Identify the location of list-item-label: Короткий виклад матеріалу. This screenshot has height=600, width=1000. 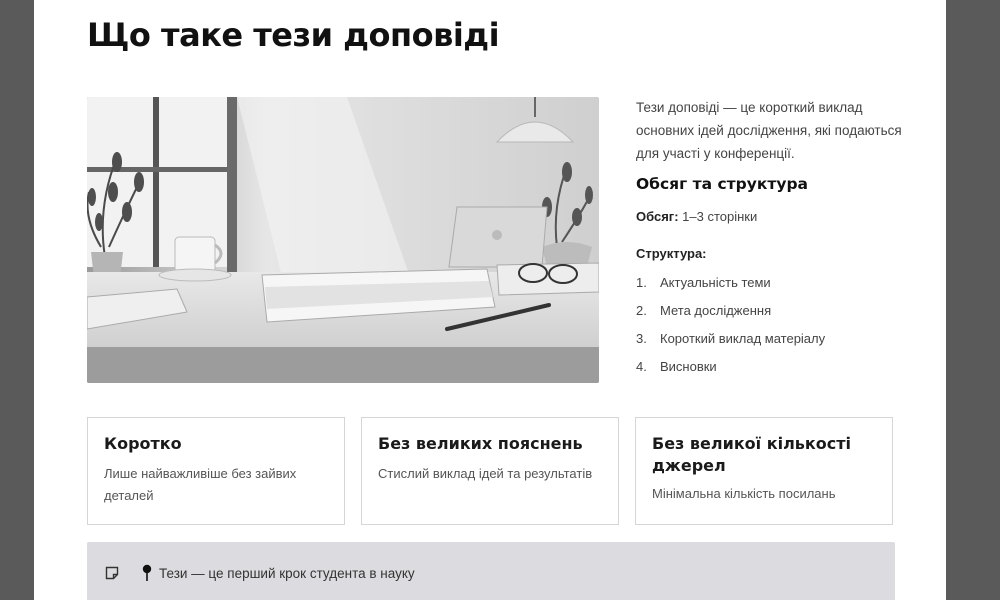
(743, 338).